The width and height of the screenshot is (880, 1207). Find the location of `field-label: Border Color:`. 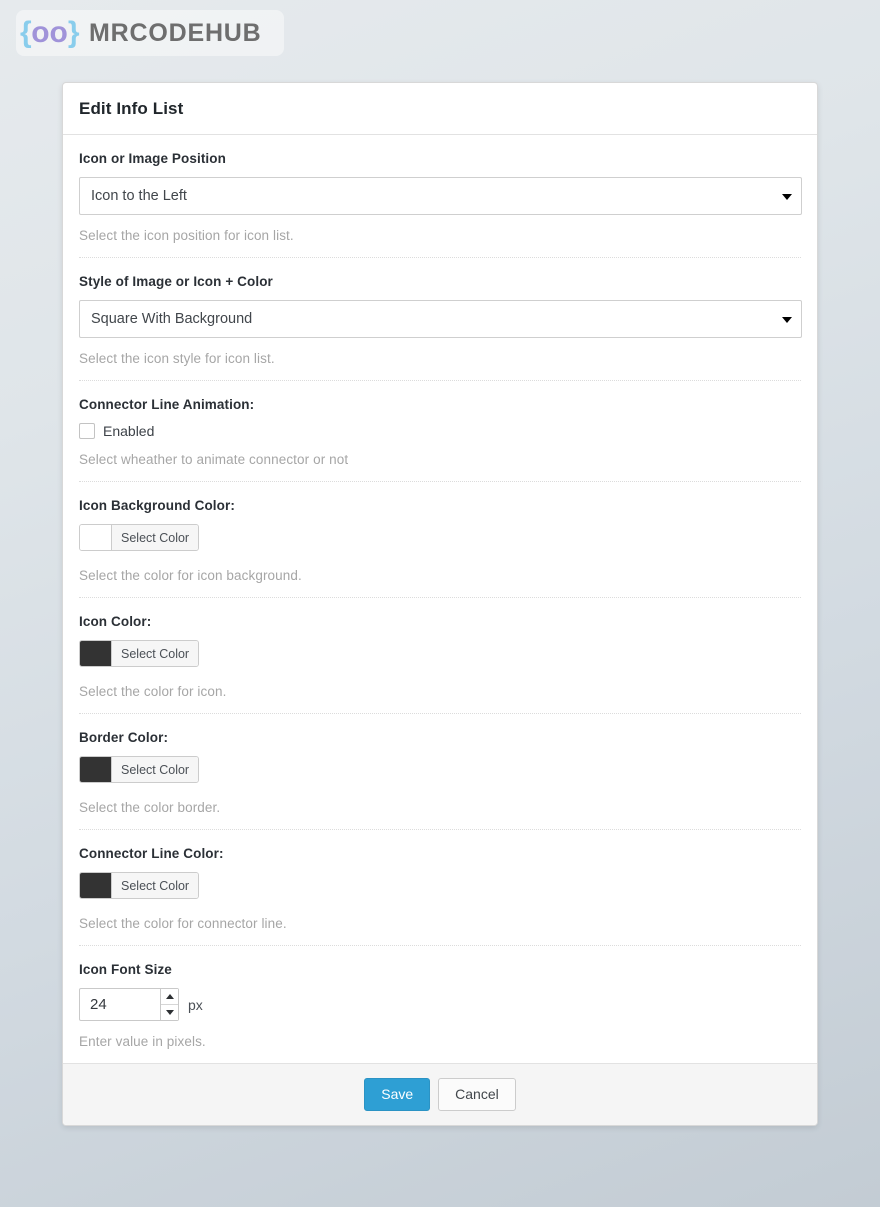

field-label: Border Color: is located at coordinates (124, 737).